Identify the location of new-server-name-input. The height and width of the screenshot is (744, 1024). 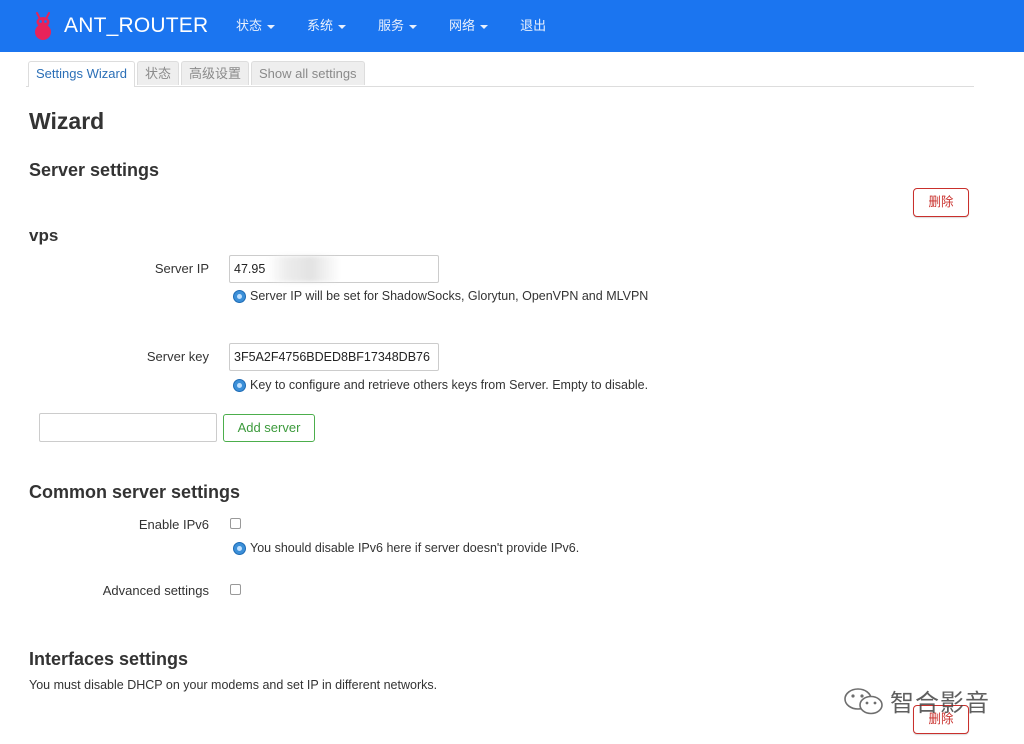
(128, 427).